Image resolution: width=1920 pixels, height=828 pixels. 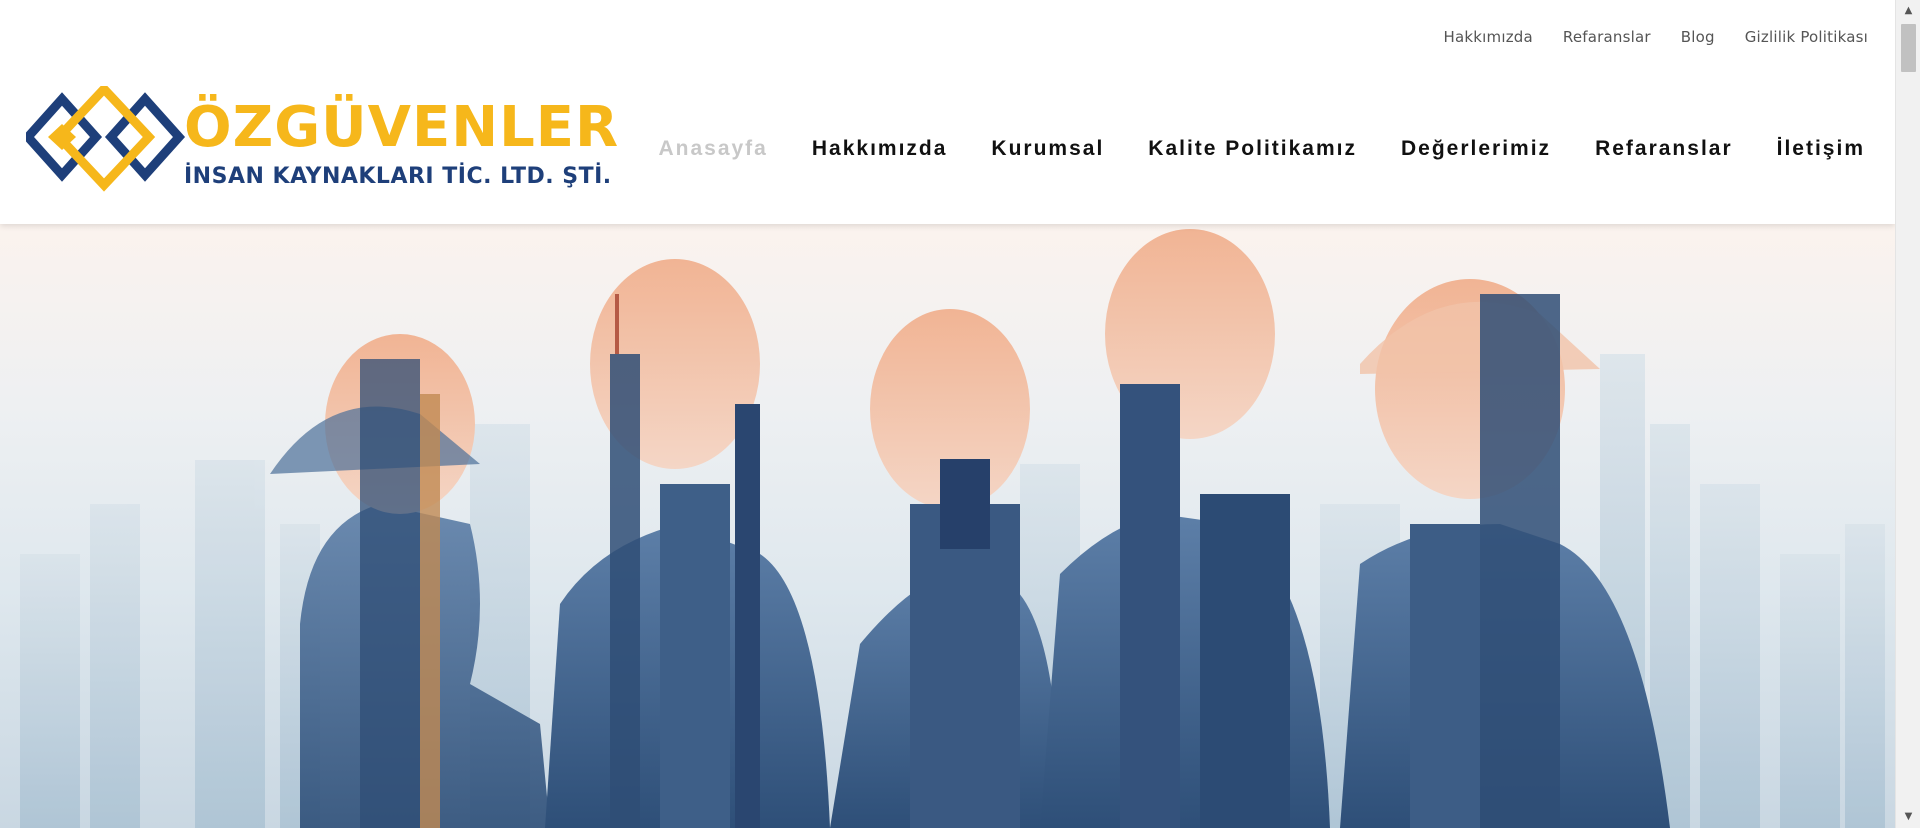 I want to click on nav-item-refaranslar: Refaranslar, so click(x=1664, y=149).